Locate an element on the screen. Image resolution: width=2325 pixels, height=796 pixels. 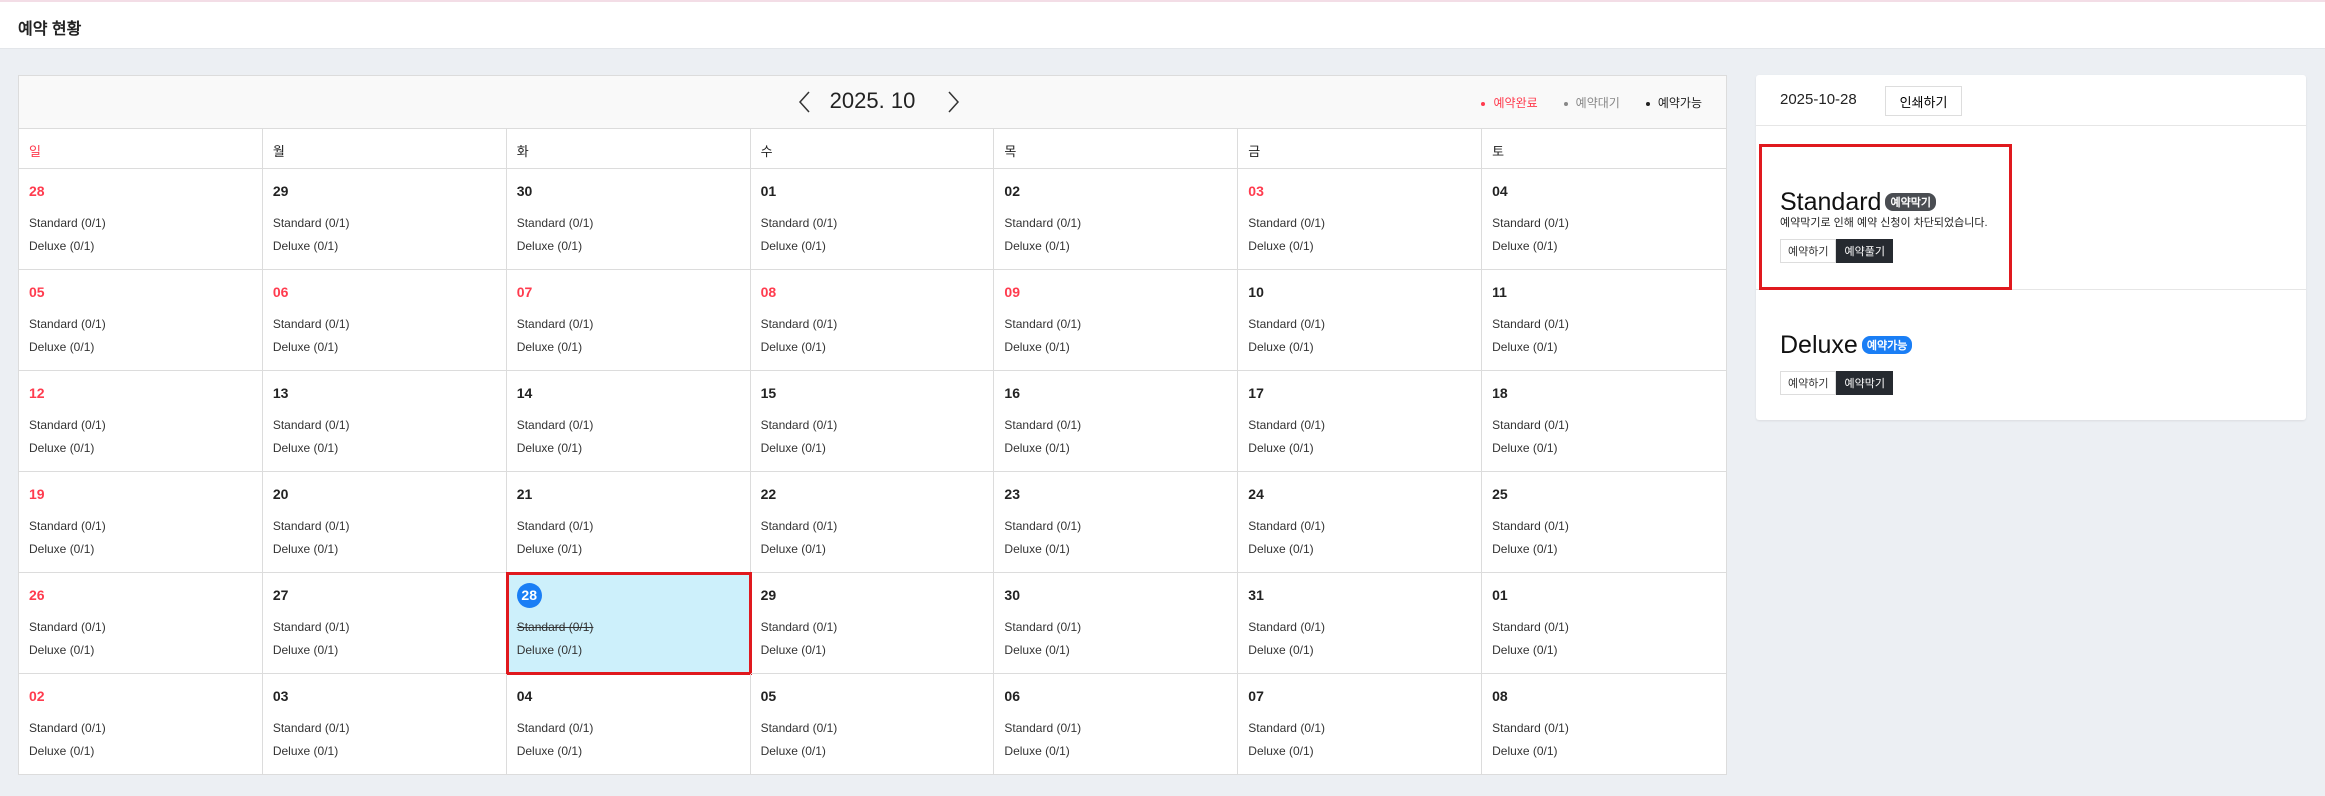
day-number: 10 is located at coordinates (1359, 292).